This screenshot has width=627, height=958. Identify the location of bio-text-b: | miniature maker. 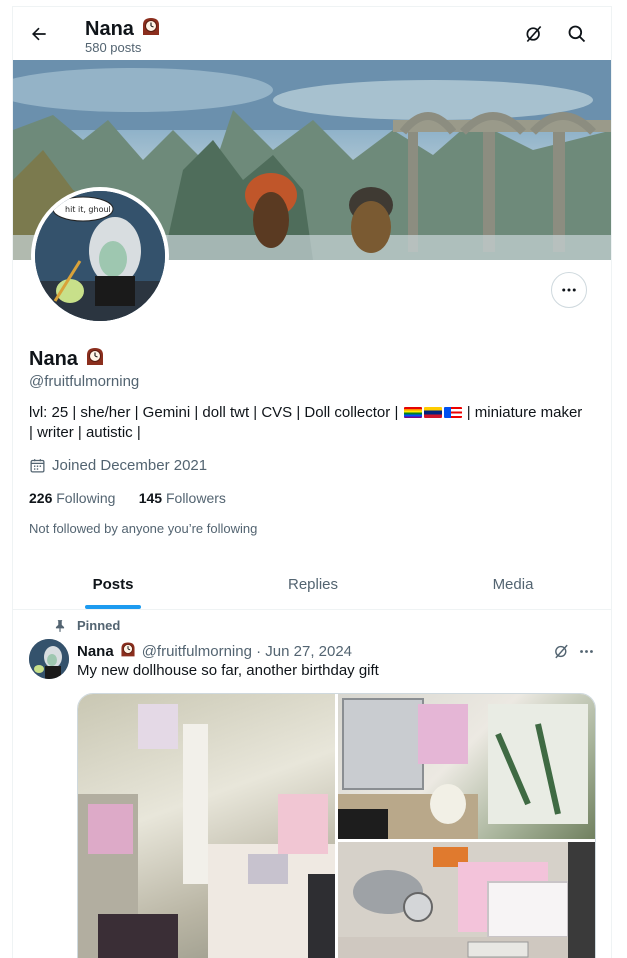
(524, 412).